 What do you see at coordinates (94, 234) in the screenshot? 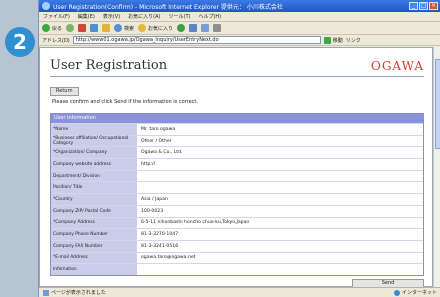
I see `row-label: Company Phone Number` at bounding box center [94, 234].